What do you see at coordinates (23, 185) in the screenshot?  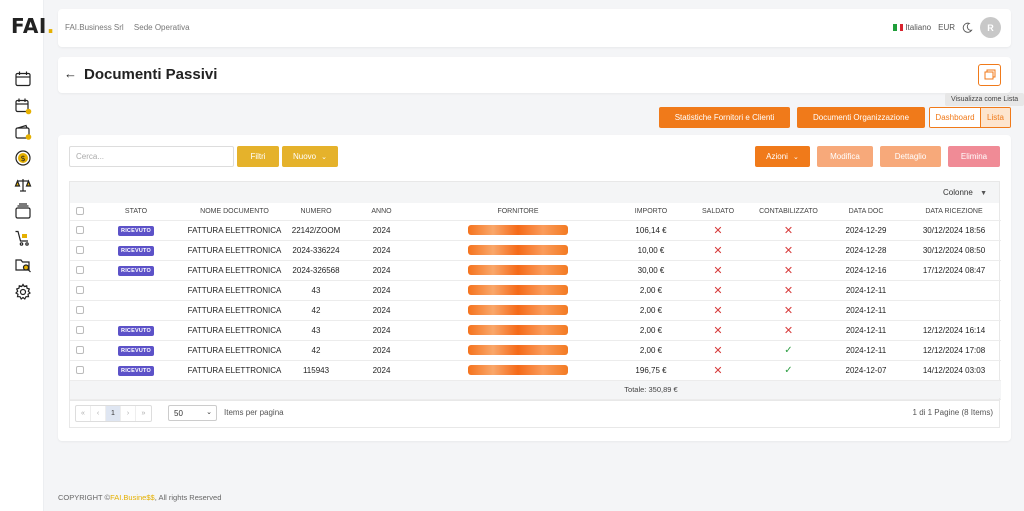 I see `scale-icon` at bounding box center [23, 185].